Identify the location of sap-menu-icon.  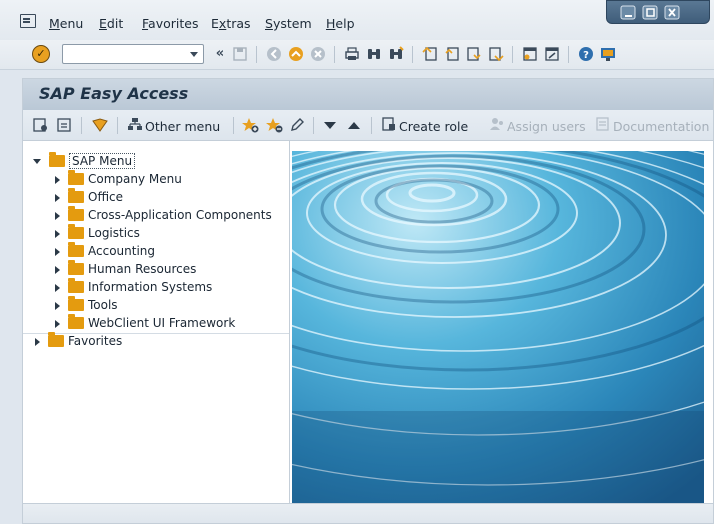
(65, 125).